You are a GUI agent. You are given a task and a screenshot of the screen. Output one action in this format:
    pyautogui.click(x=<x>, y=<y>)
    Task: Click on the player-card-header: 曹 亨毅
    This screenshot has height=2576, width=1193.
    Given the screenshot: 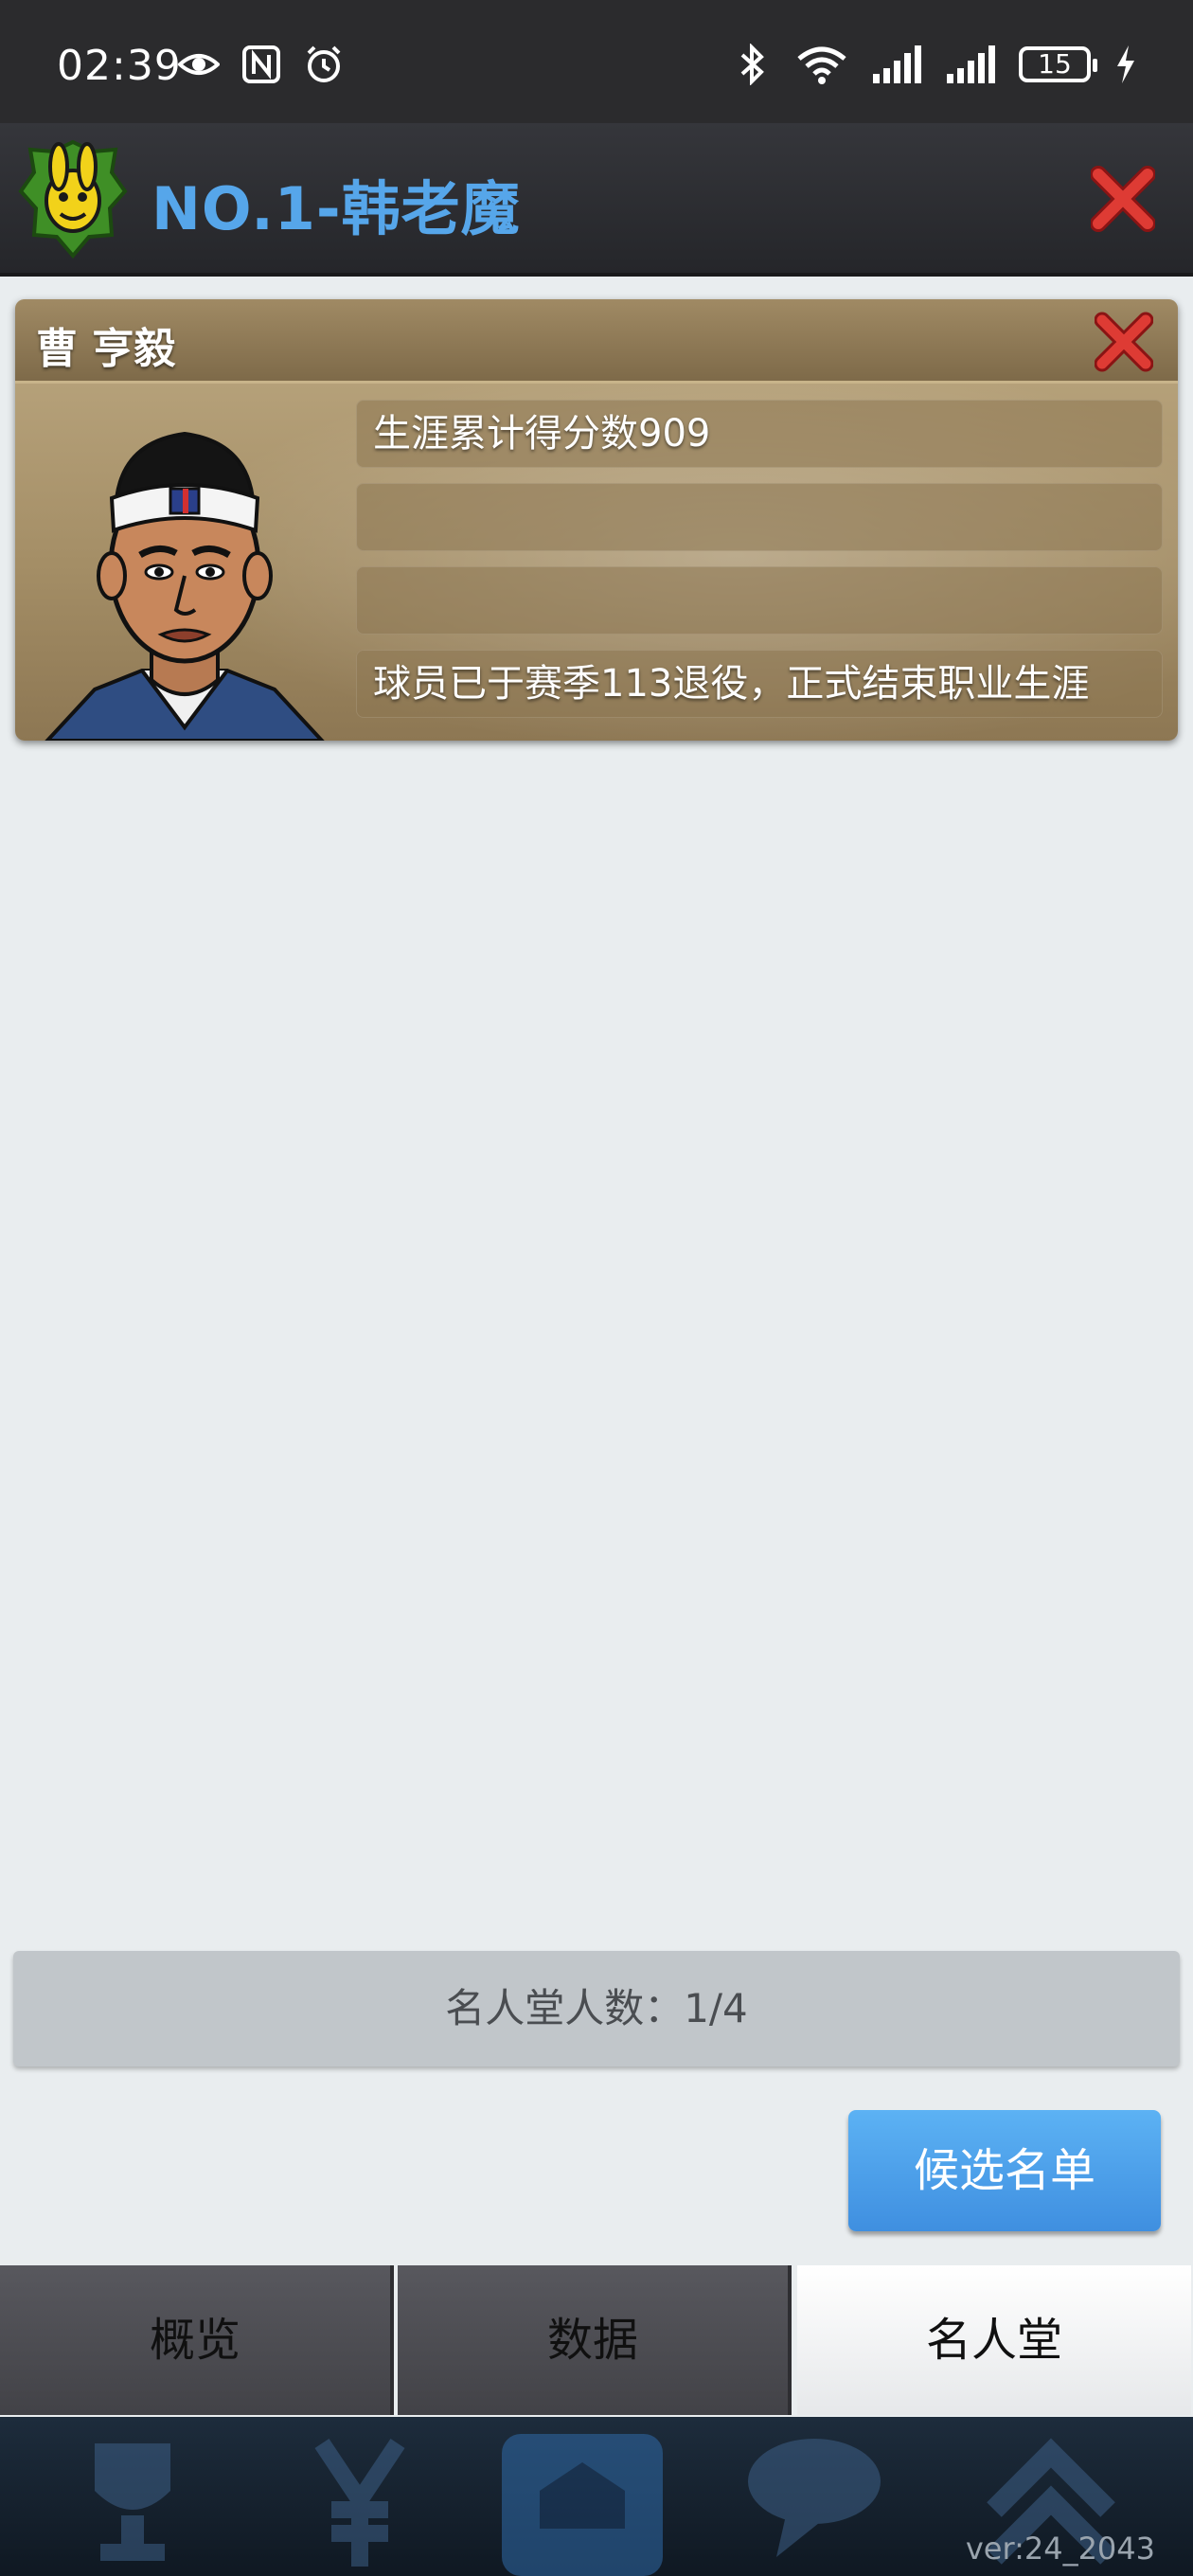 What is the action you would take?
    pyautogui.click(x=596, y=341)
    